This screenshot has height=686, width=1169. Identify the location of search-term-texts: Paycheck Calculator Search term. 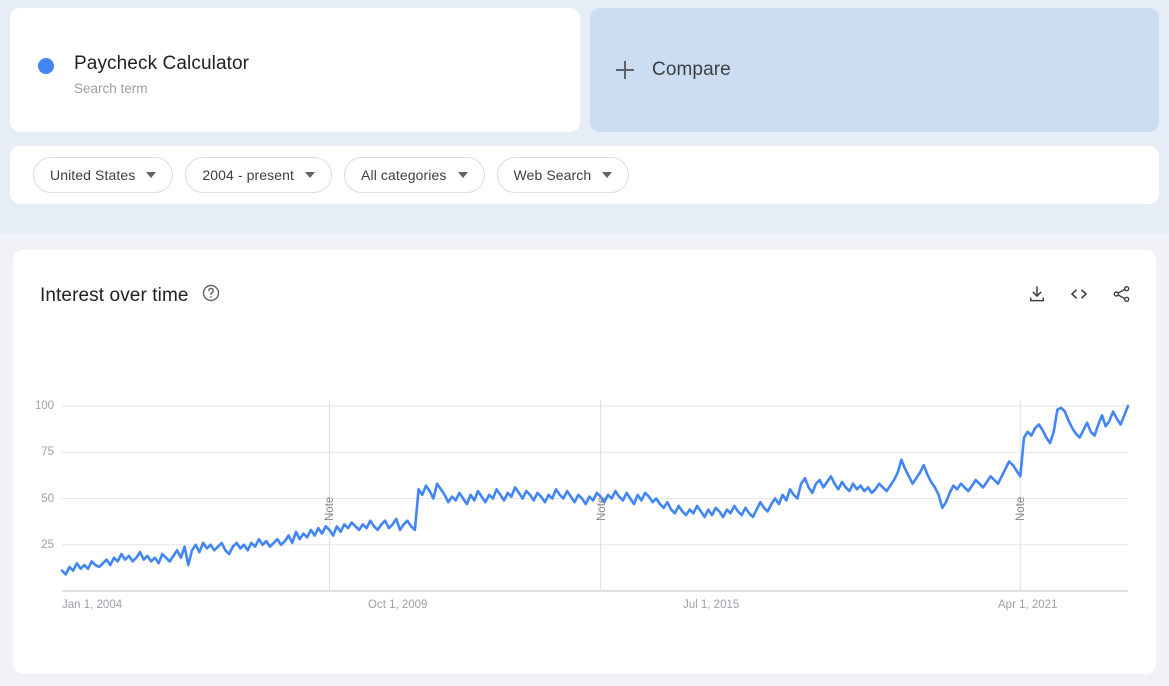
(161, 75).